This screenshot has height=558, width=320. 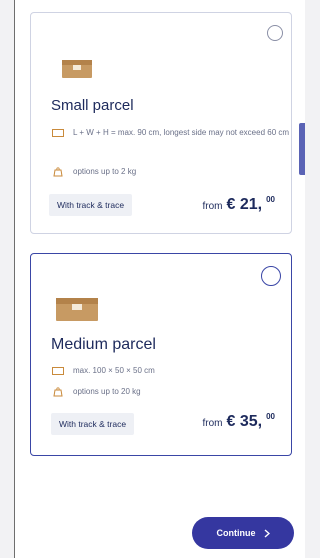 What do you see at coordinates (236, 533) in the screenshot?
I see `continue-label: Continue` at bounding box center [236, 533].